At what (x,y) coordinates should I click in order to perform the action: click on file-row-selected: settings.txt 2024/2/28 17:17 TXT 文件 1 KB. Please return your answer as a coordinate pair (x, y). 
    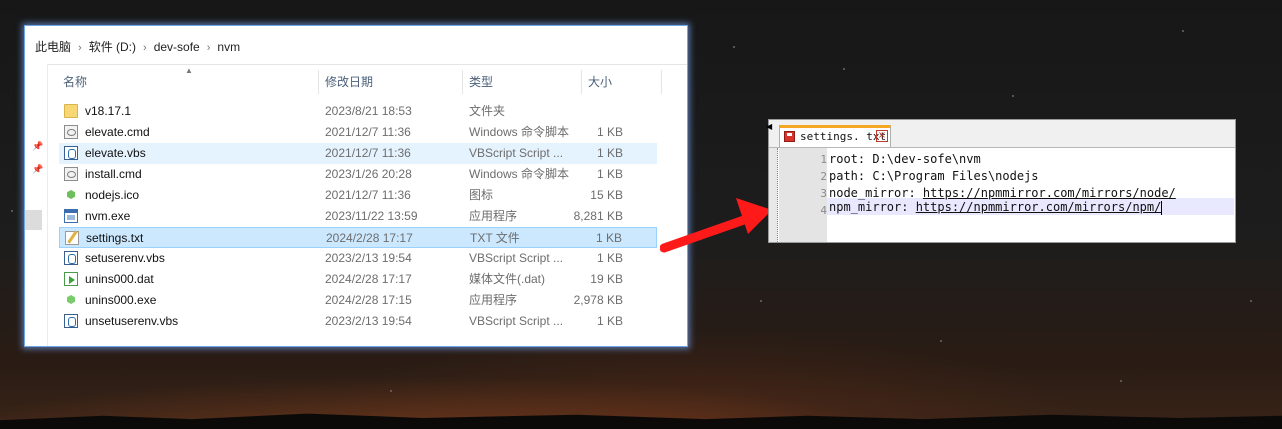
    Looking at the image, I should click on (358, 237).